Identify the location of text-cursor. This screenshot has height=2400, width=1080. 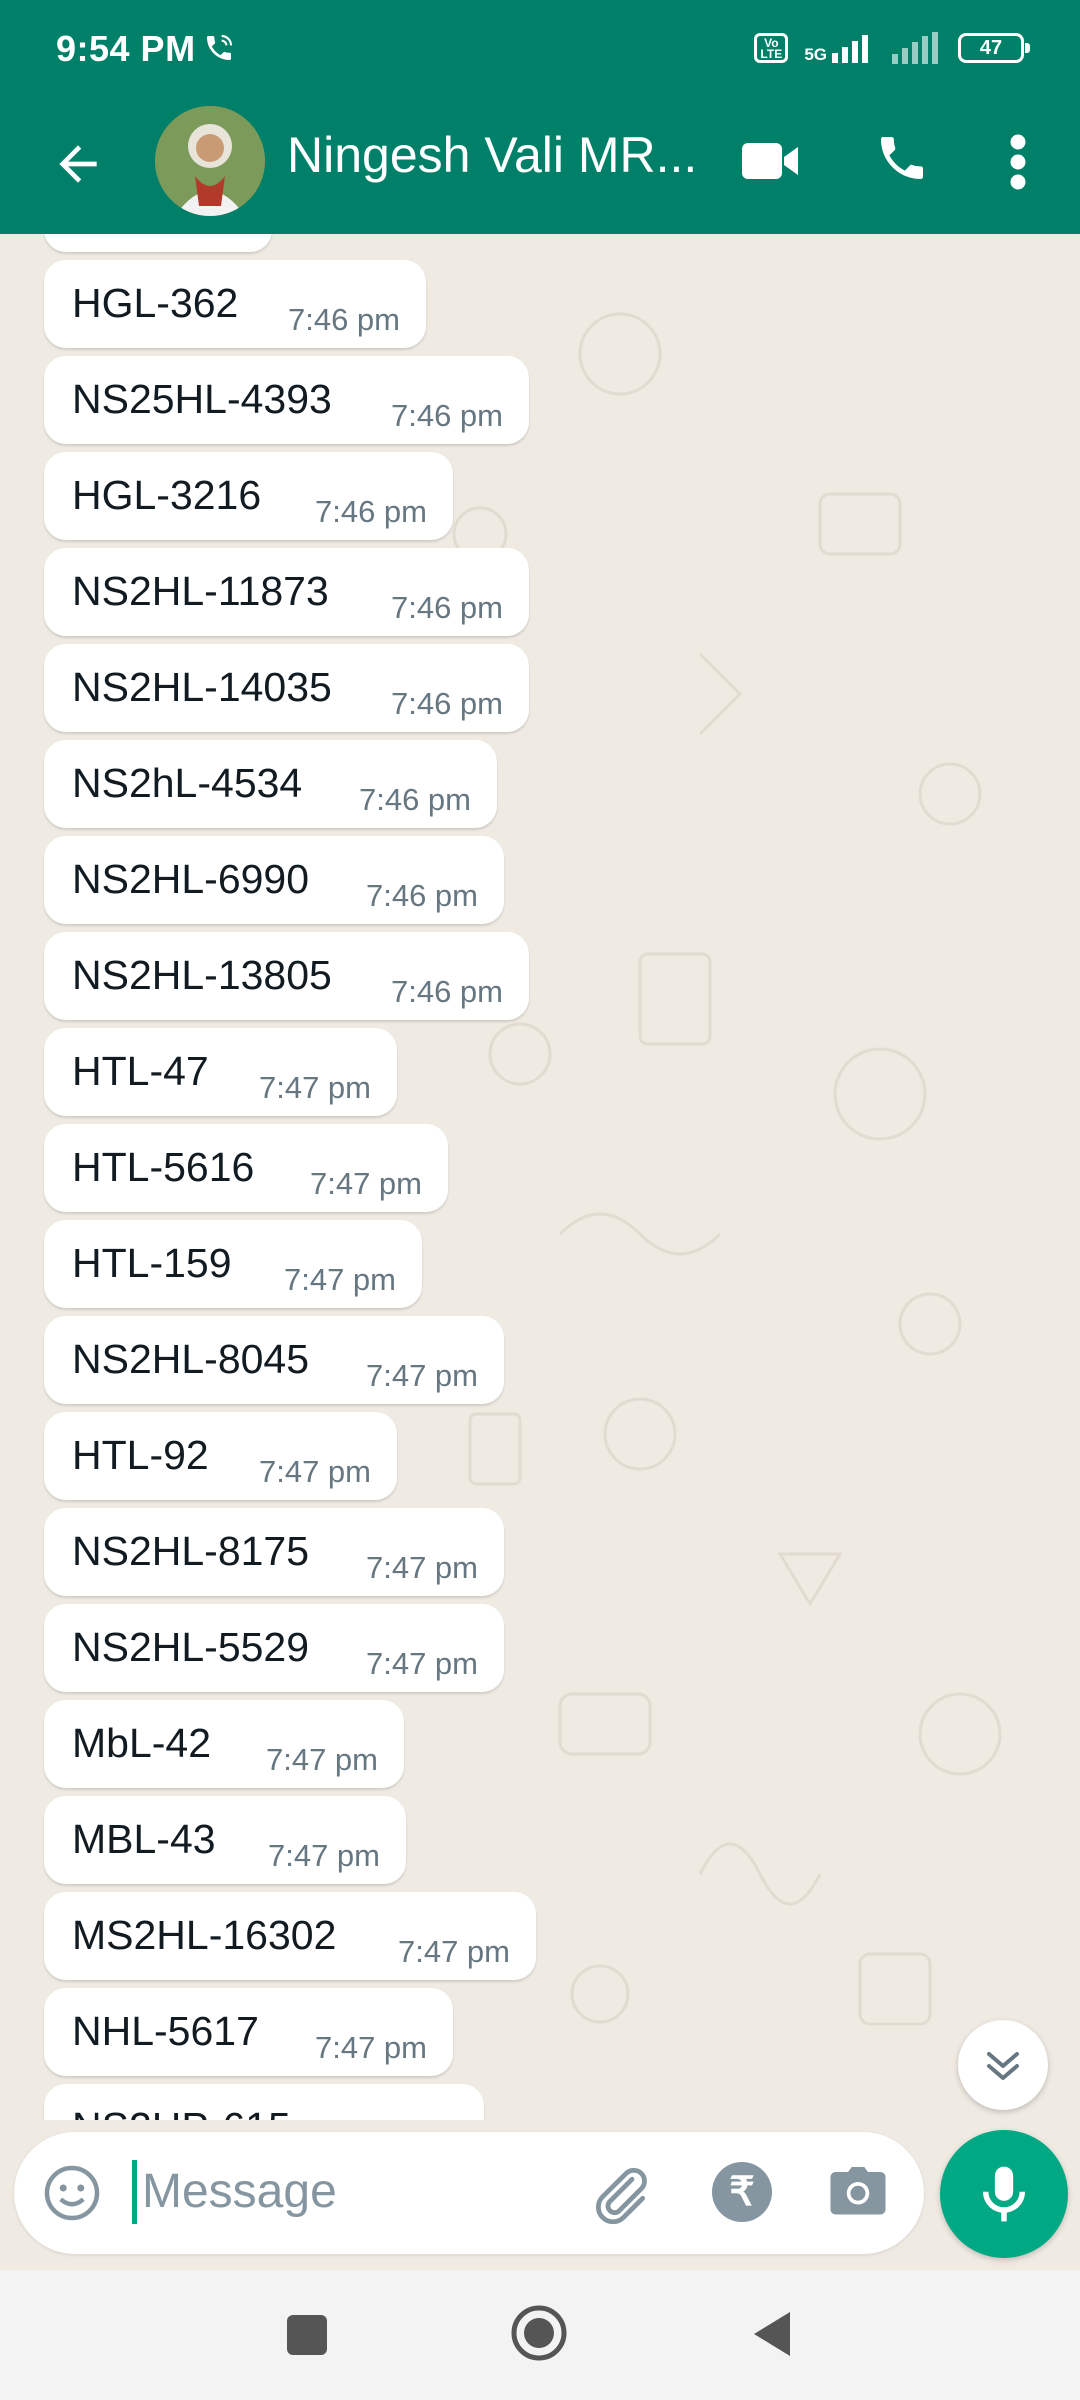
(134, 2192).